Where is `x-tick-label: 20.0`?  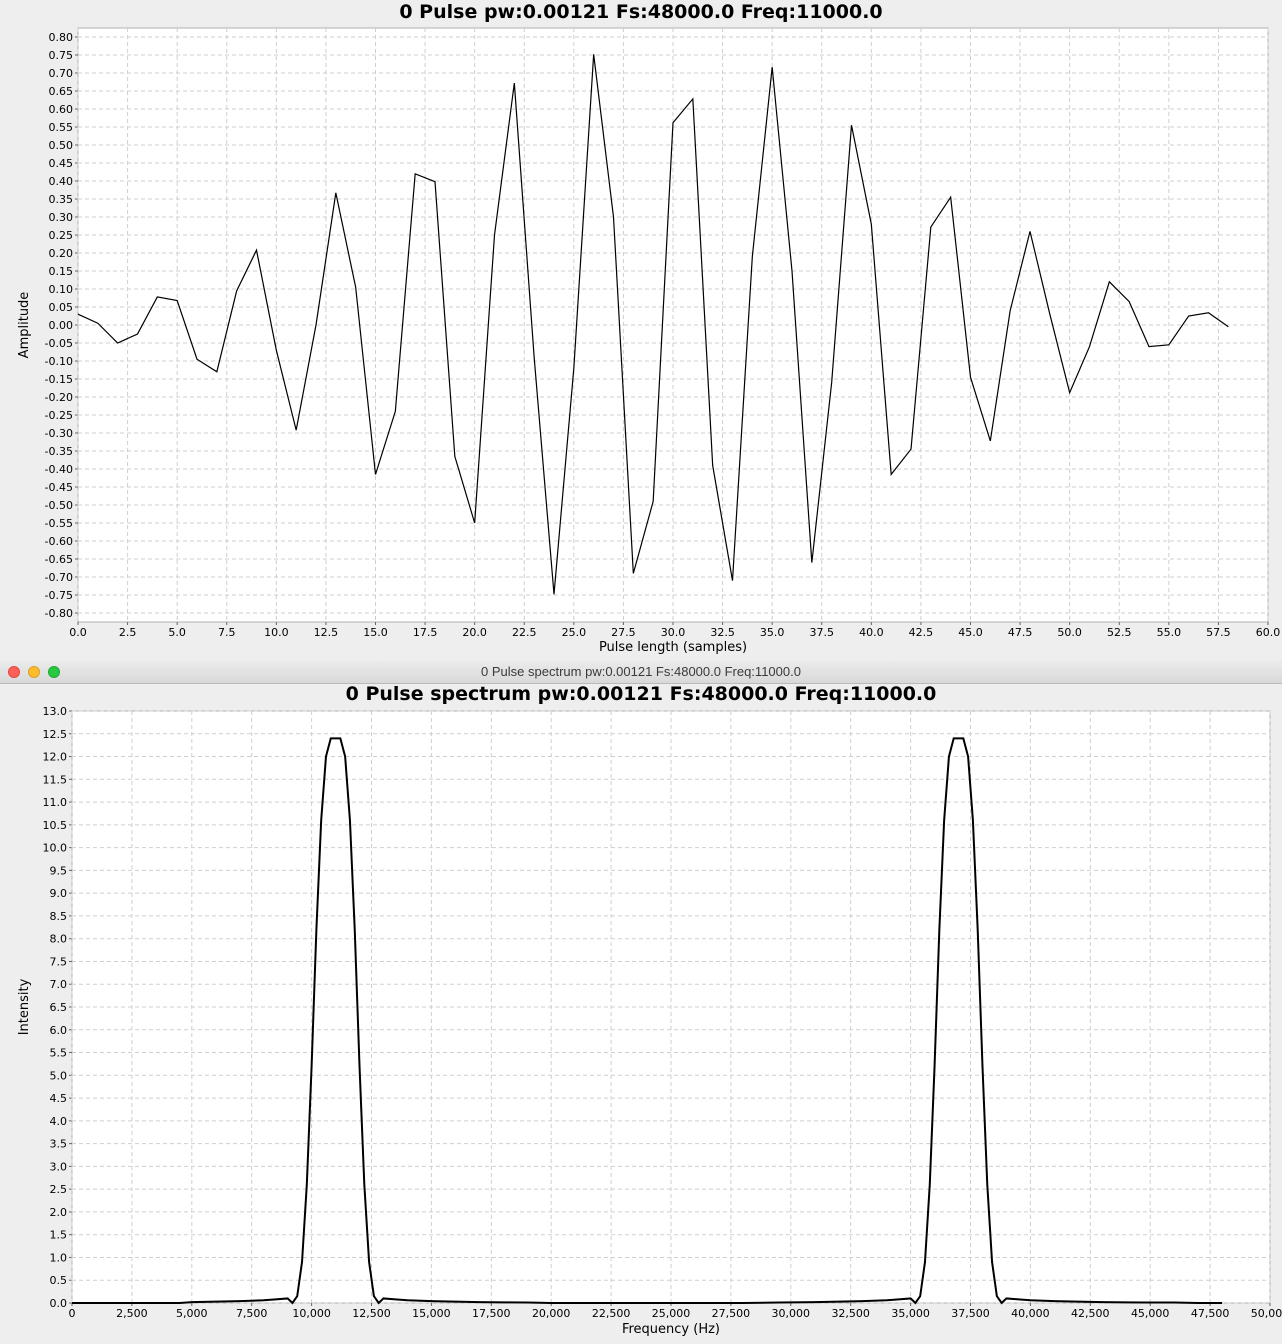 x-tick-label: 20.0 is located at coordinates (474, 632).